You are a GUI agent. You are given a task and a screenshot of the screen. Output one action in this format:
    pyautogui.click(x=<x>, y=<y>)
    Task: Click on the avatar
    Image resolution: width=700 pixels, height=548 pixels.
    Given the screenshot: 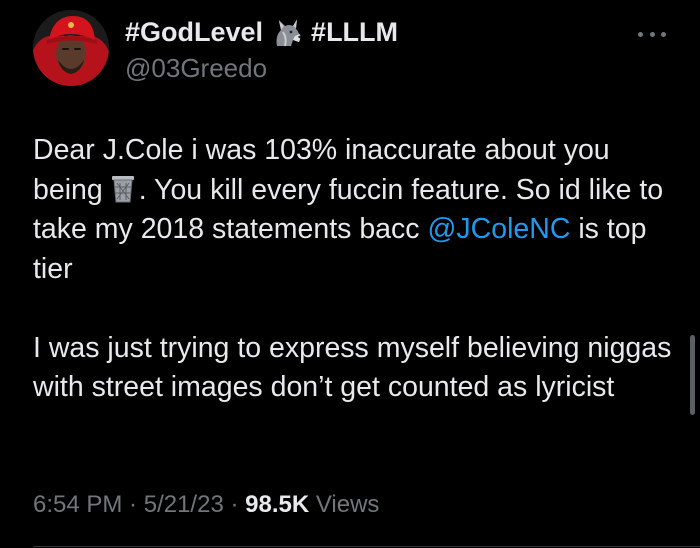 What is the action you would take?
    pyautogui.click(x=71, y=48)
    